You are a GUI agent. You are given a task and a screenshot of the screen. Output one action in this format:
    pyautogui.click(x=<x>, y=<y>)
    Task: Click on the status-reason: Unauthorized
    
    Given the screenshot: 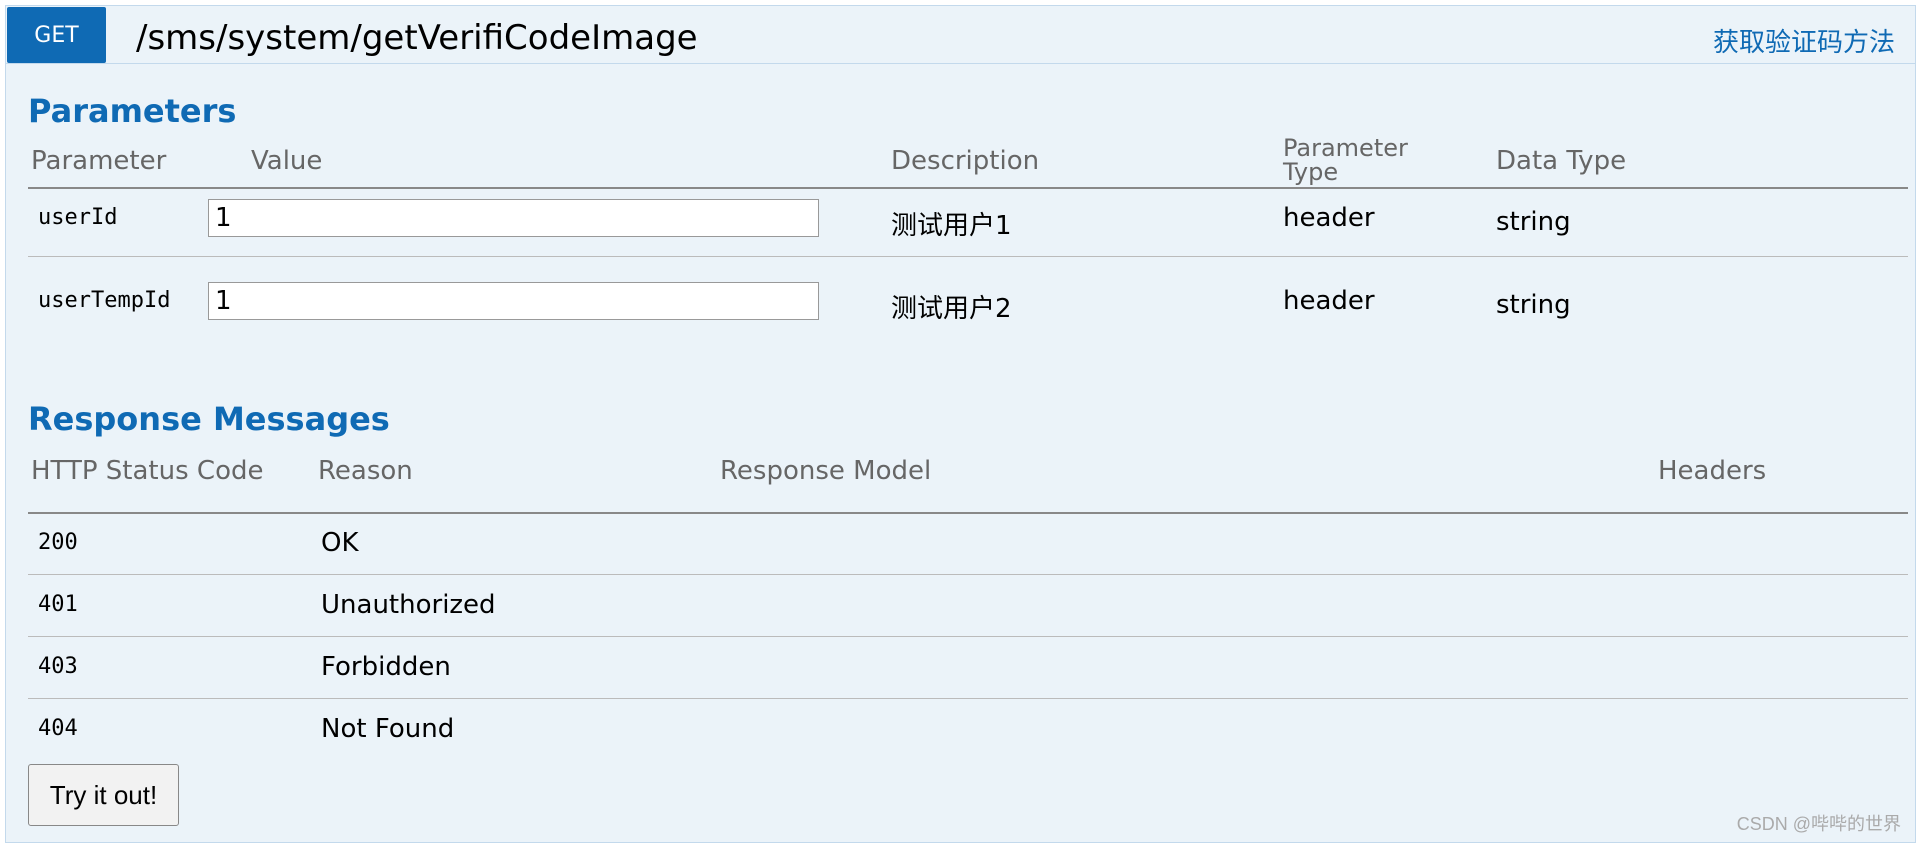 What is the action you would take?
    pyautogui.click(x=408, y=605)
    